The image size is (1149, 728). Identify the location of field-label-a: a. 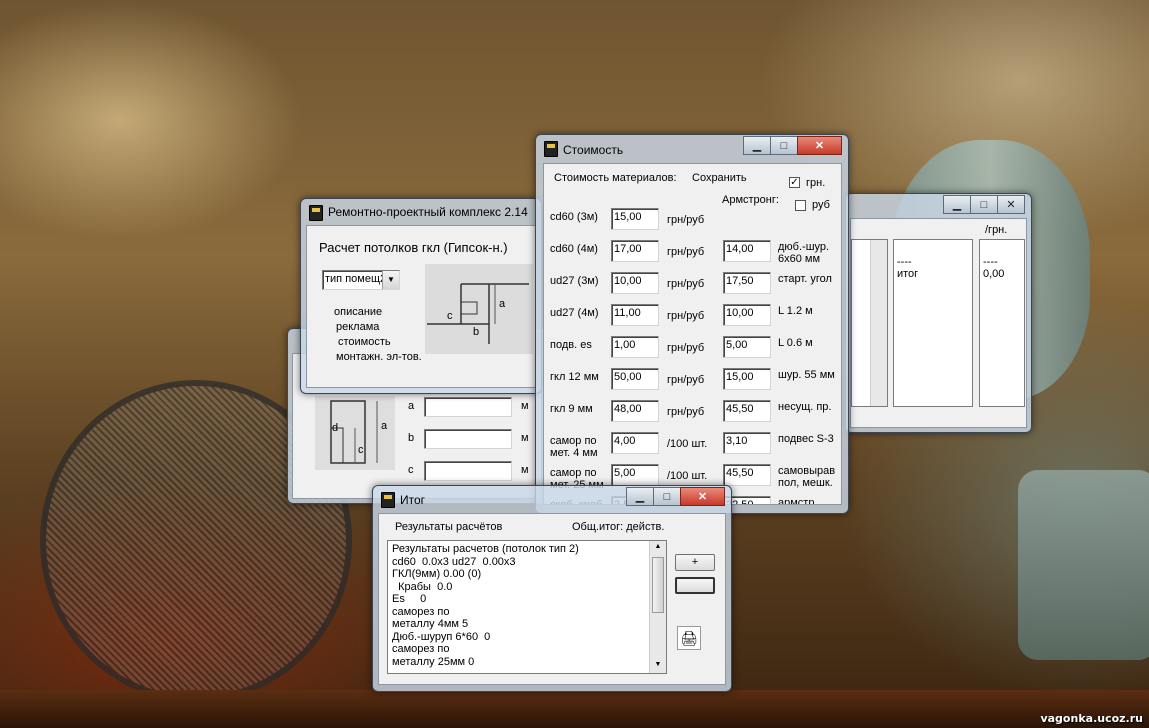
(411, 406).